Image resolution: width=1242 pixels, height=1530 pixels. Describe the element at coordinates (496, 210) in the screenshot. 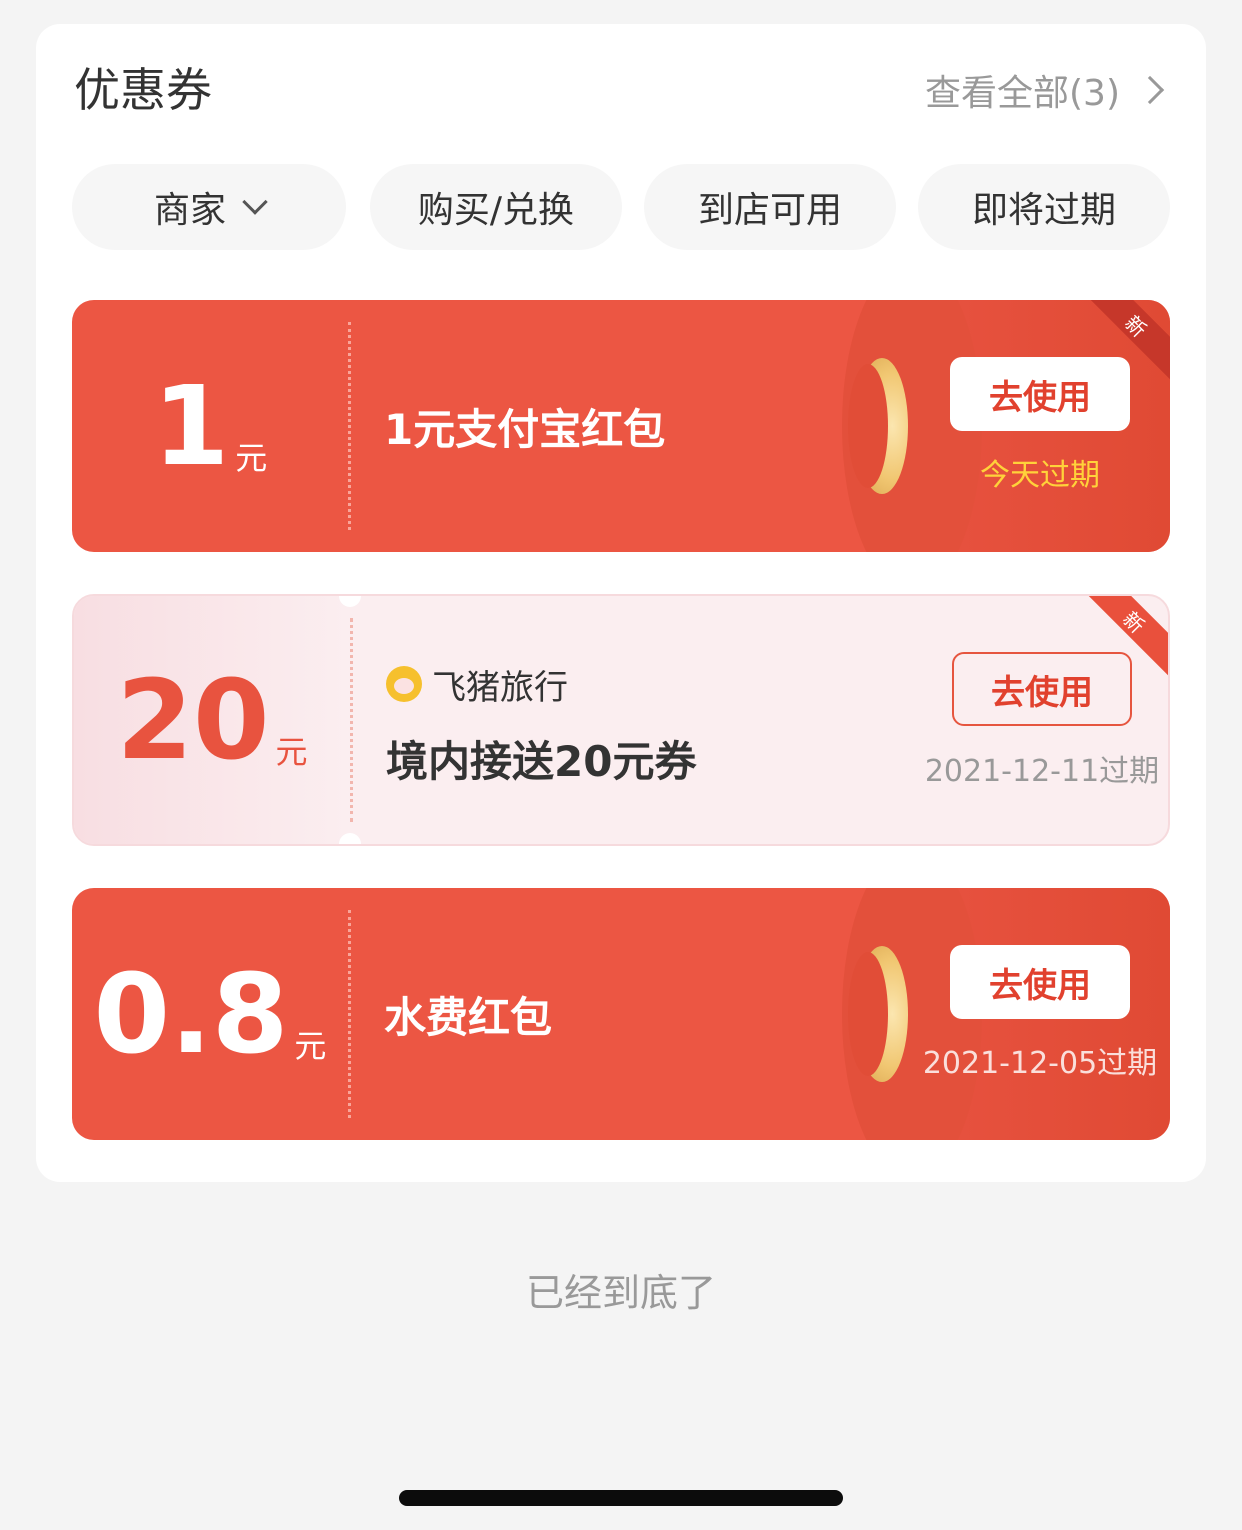

I see `filter-label: 购买/兑换` at that location.